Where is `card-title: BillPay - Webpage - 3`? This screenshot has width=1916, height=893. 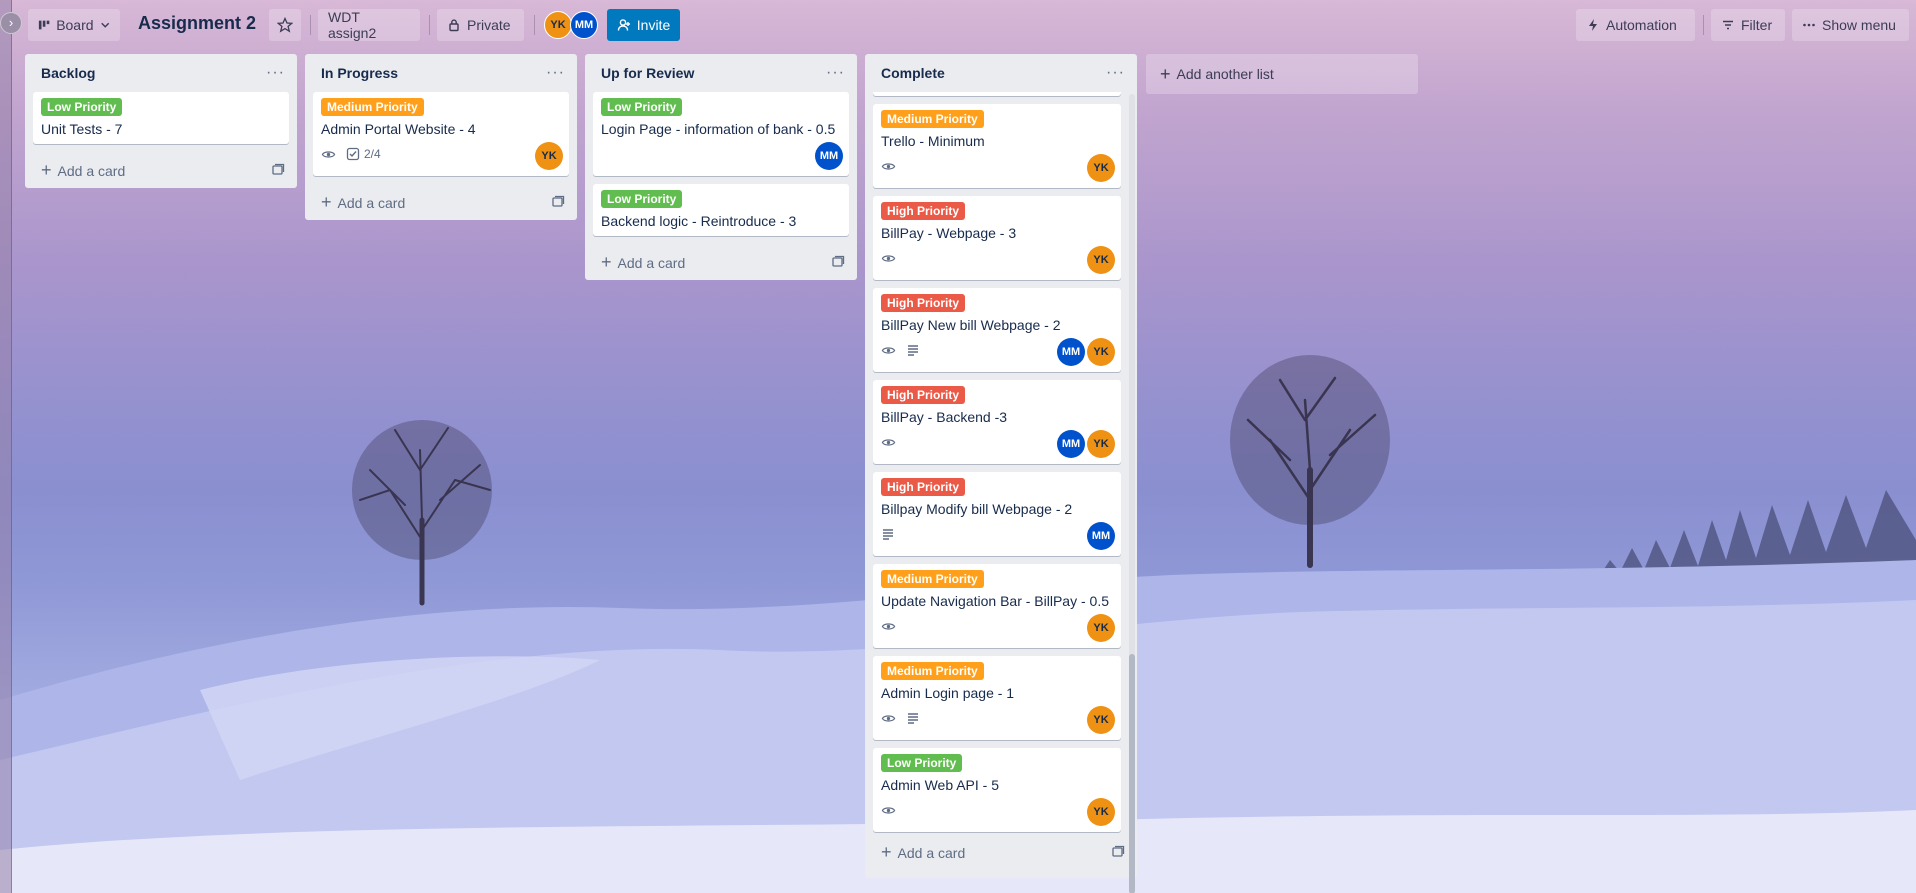 card-title: BillPay - Webpage - 3 is located at coordinates (949, 233).